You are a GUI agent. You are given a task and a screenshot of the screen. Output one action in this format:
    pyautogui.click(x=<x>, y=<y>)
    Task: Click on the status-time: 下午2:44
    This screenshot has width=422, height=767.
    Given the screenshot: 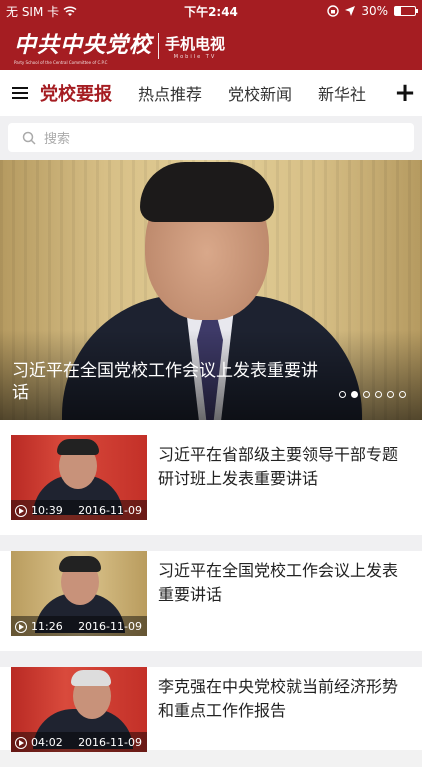 What is the action you would take?
    pyautogui.click(x=211, y=11)
    